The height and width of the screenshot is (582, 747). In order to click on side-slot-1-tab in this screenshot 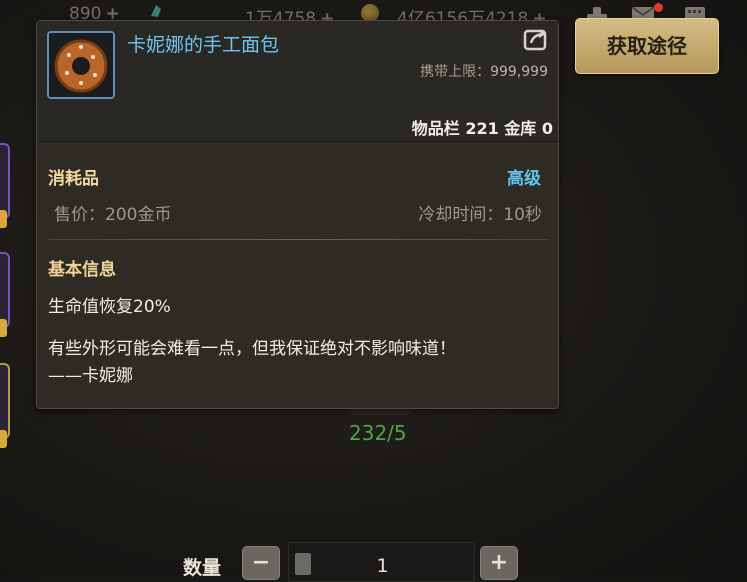, I will do `click(3, 219)`.